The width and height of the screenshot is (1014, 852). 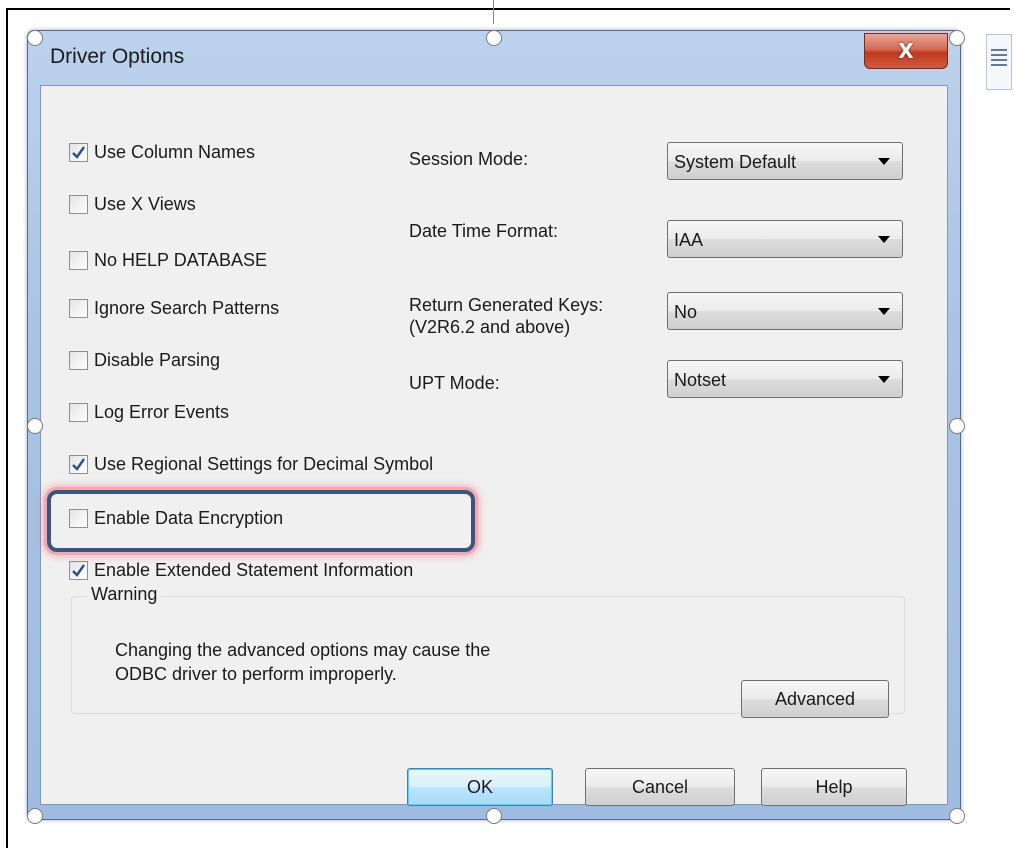 What do you see at coordinates (493, 12) in the screenshot?
I see `rotation-handle-stem` at bounding box center [493, 12].